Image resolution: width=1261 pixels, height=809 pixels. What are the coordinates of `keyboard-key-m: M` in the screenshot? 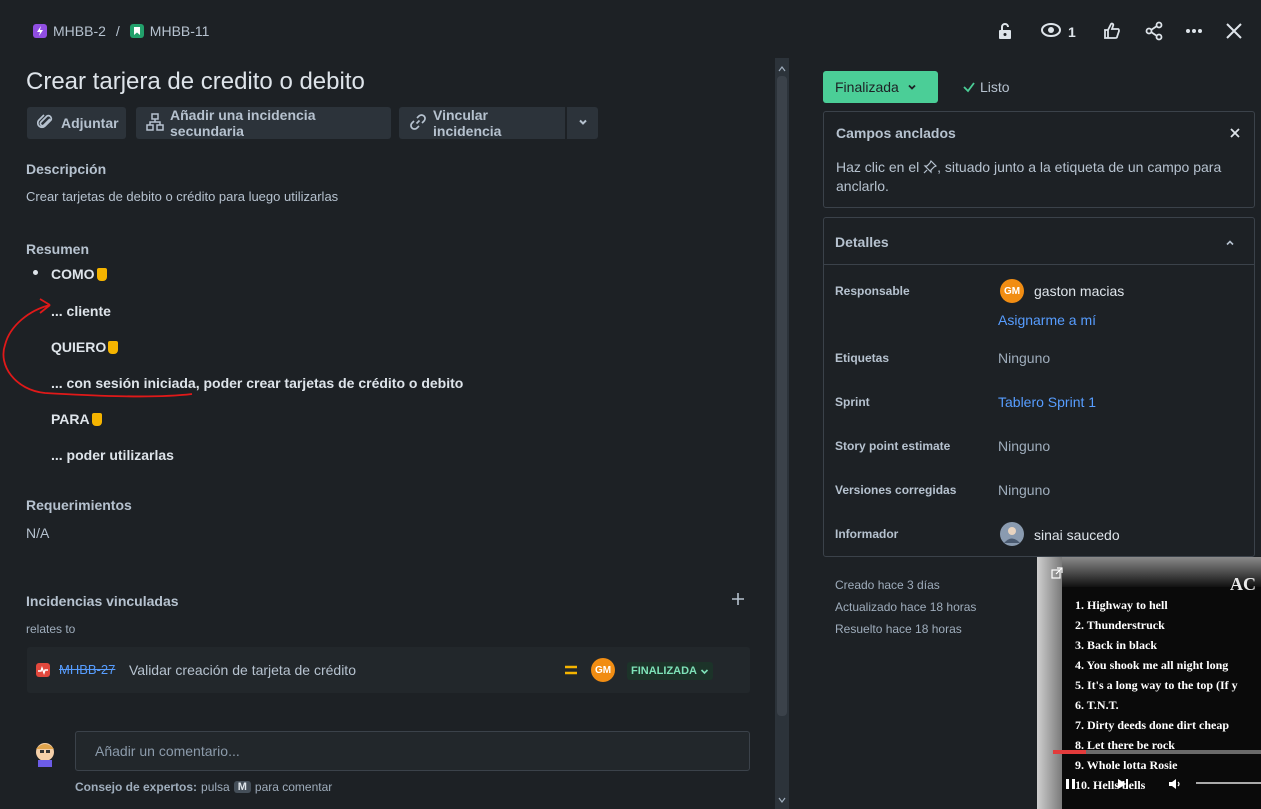 It's located at (242, 787).